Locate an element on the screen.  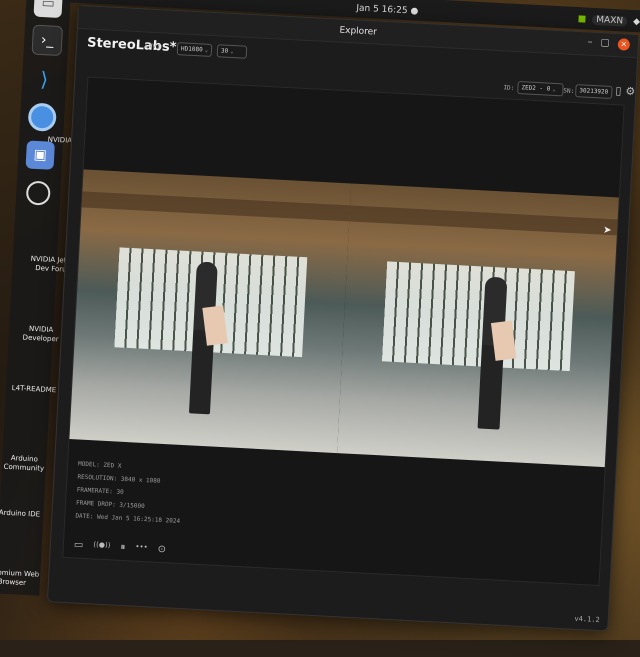
system-tray: ■ MAXN ◆ ◀ ⏻ is located at coordinates (609, 21).